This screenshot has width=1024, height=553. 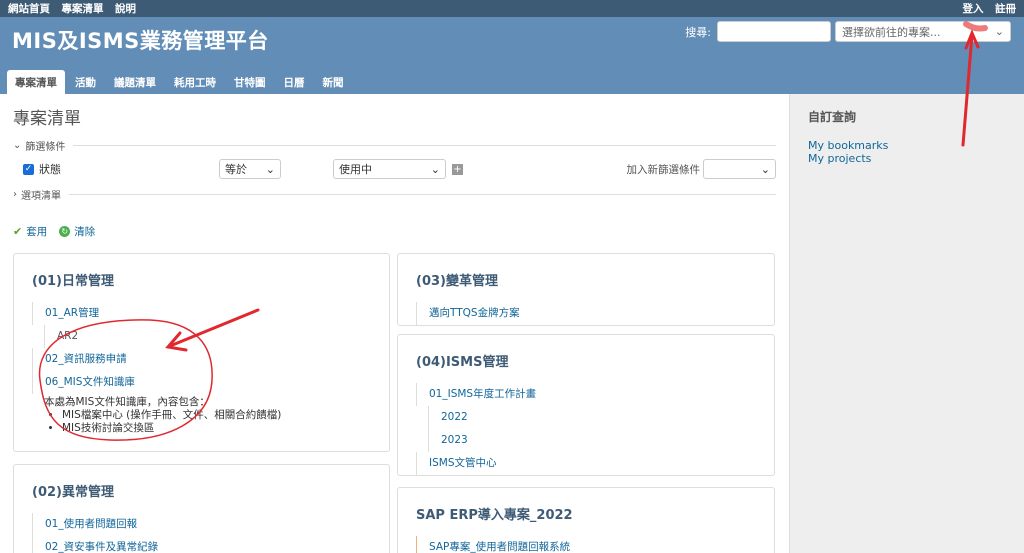 What do you see at coordinates (698, 32) in the screenshot?
I see `search-label: 搜尋:` at bounding box center [698, 32].